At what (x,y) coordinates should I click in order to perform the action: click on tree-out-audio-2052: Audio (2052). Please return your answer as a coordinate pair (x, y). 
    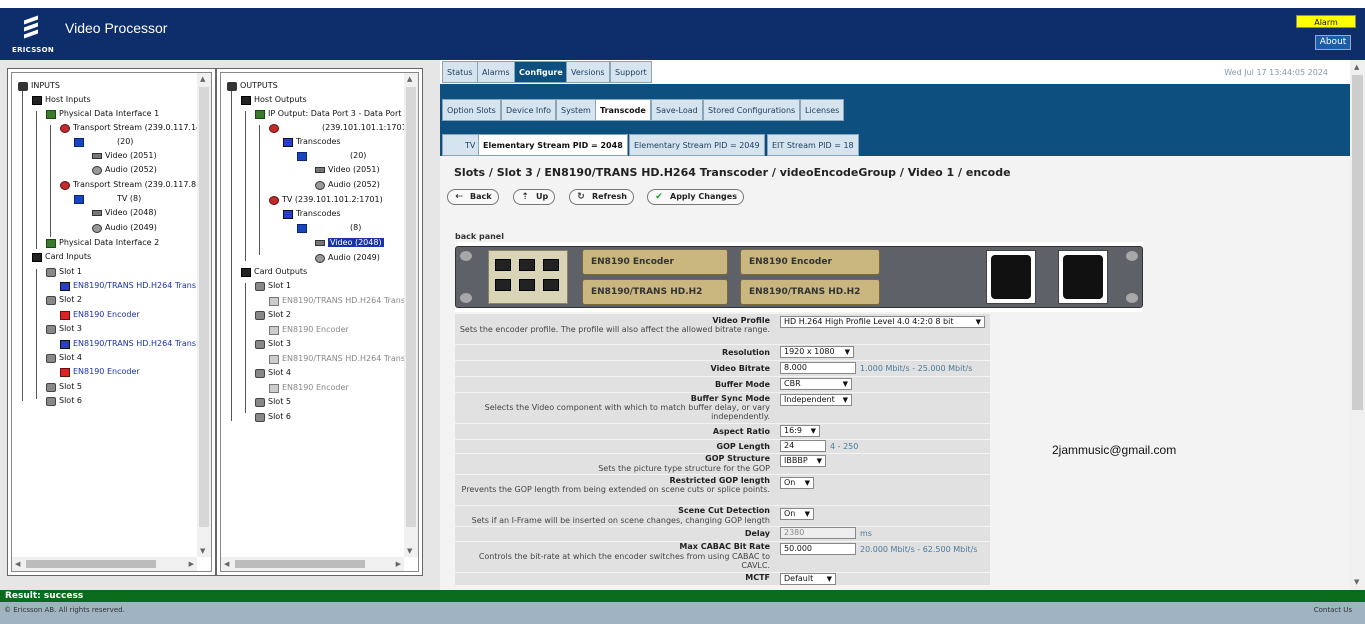
    Looking at the image, I should click on (347, 185).